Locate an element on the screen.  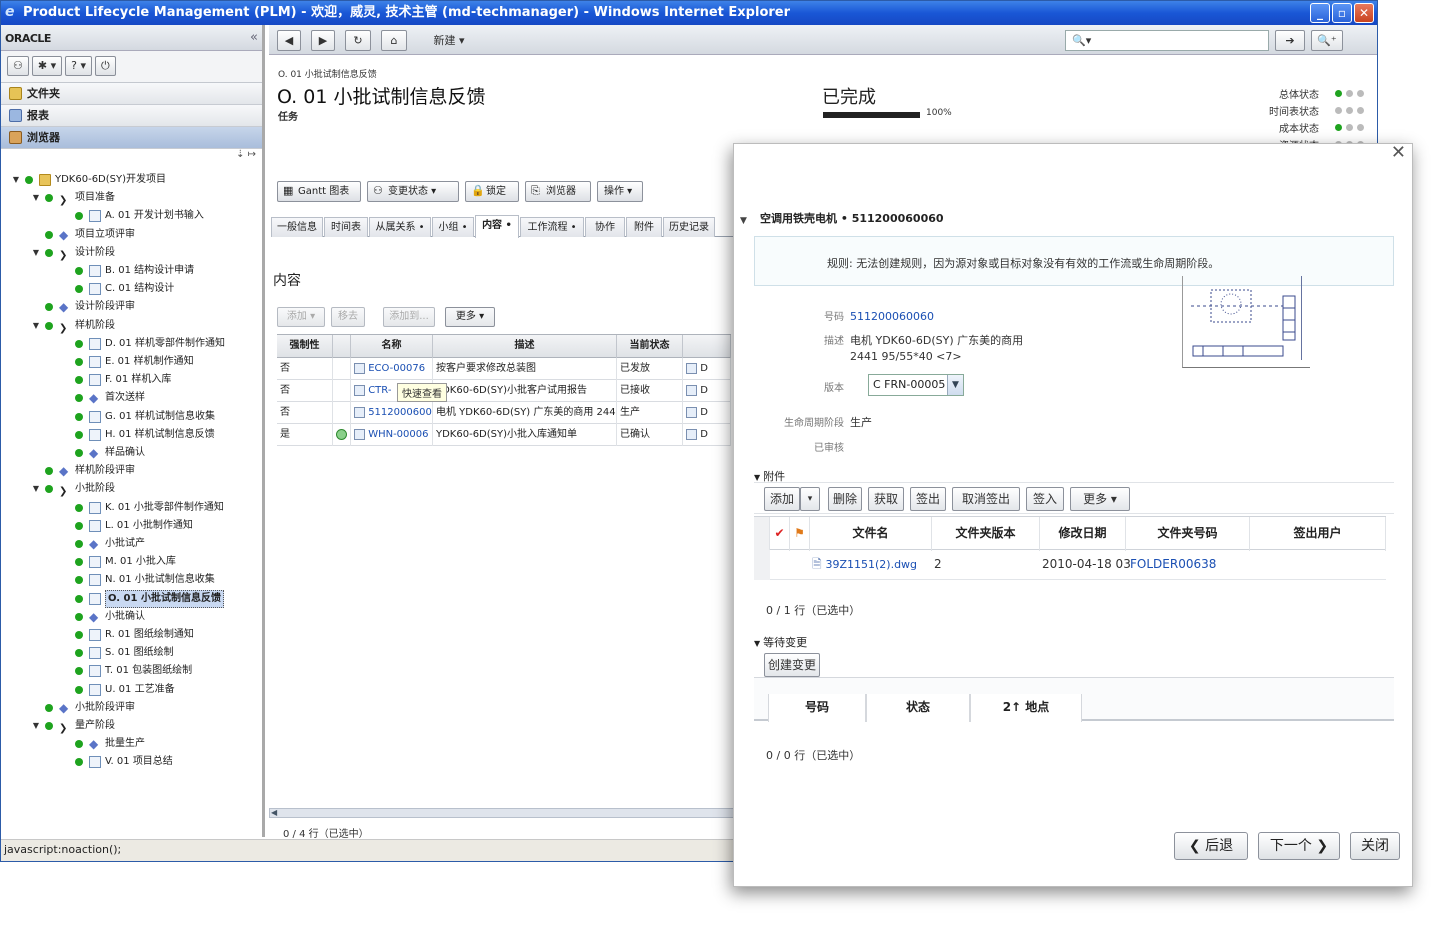
tree-node: U. 01 工艺准备 is located at coordinates (130, 690).